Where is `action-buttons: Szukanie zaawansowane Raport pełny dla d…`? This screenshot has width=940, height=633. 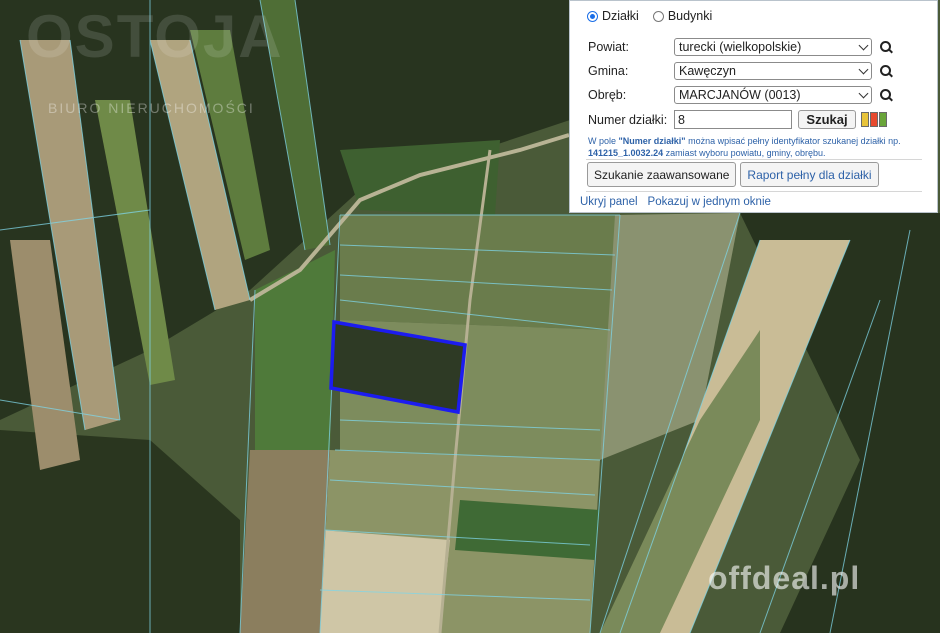 action-buttons: Szukanie zaawansowane Raport pełny dla d… is located at coordinates (735, 174).